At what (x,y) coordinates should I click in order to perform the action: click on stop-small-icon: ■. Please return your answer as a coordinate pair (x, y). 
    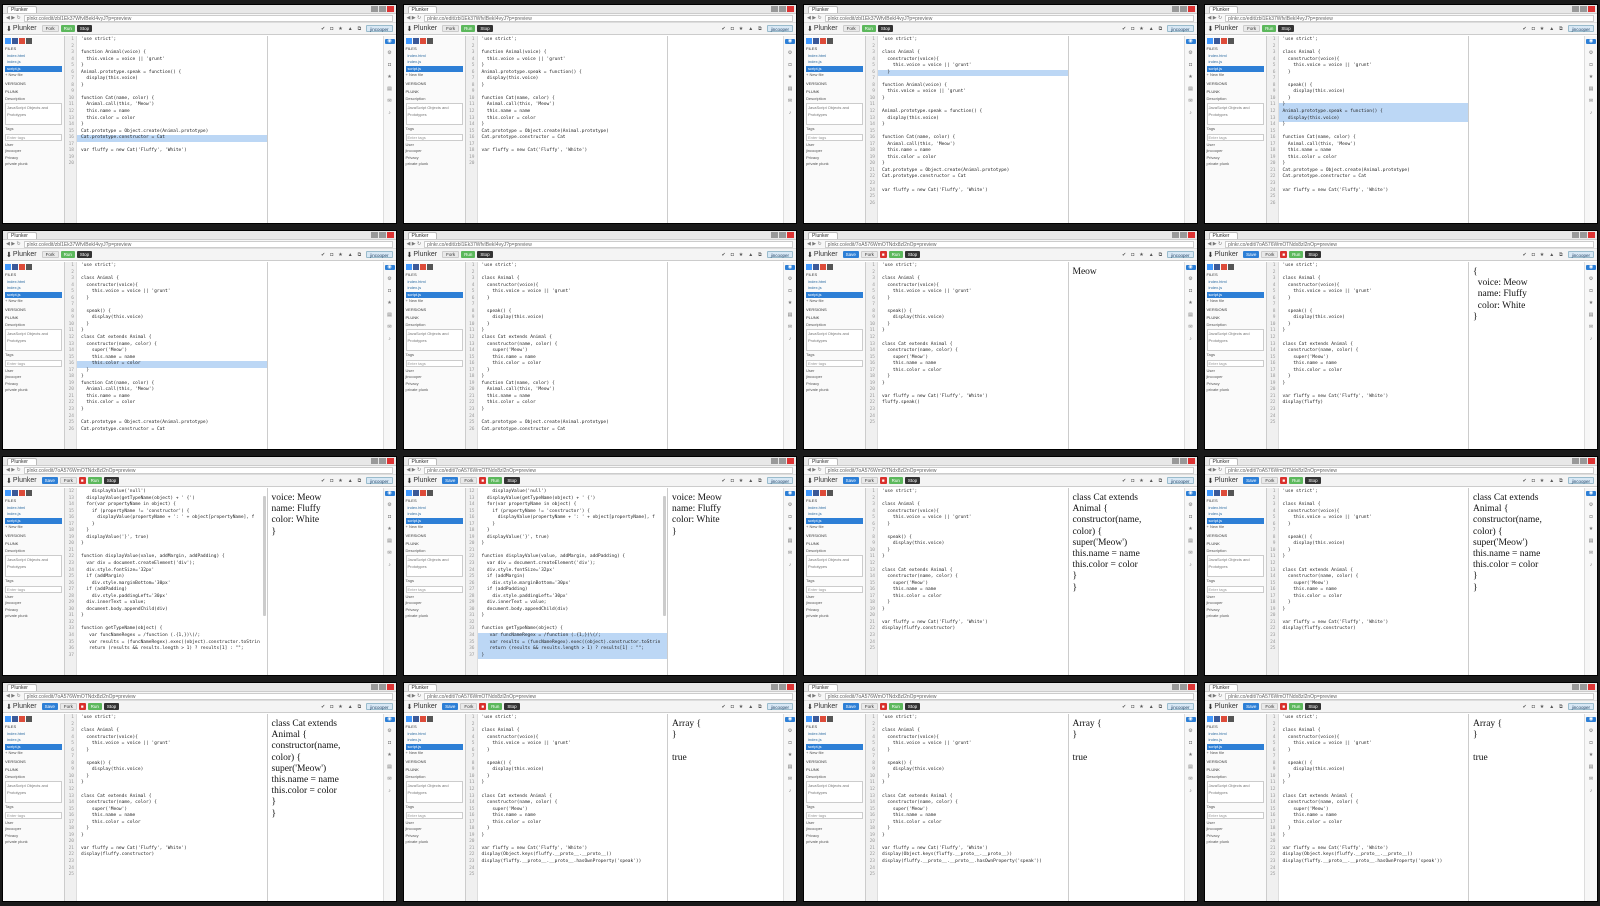
    Looking at the image, I should click on (1284, 706).